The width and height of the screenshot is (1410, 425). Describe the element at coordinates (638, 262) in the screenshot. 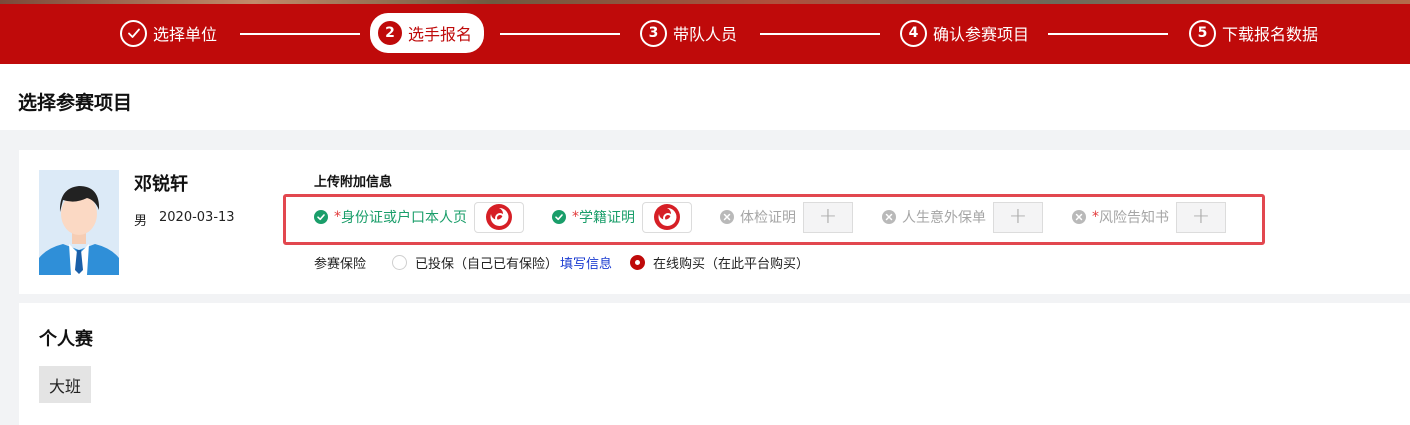

I see `insurance-radio-online` at that location.